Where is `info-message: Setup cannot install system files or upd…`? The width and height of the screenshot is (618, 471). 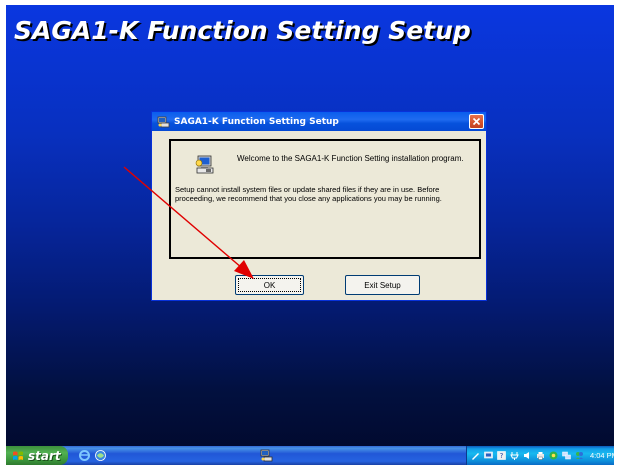 info-message: Setup cannot install system files or upd… is located at coordinates (308, 194).